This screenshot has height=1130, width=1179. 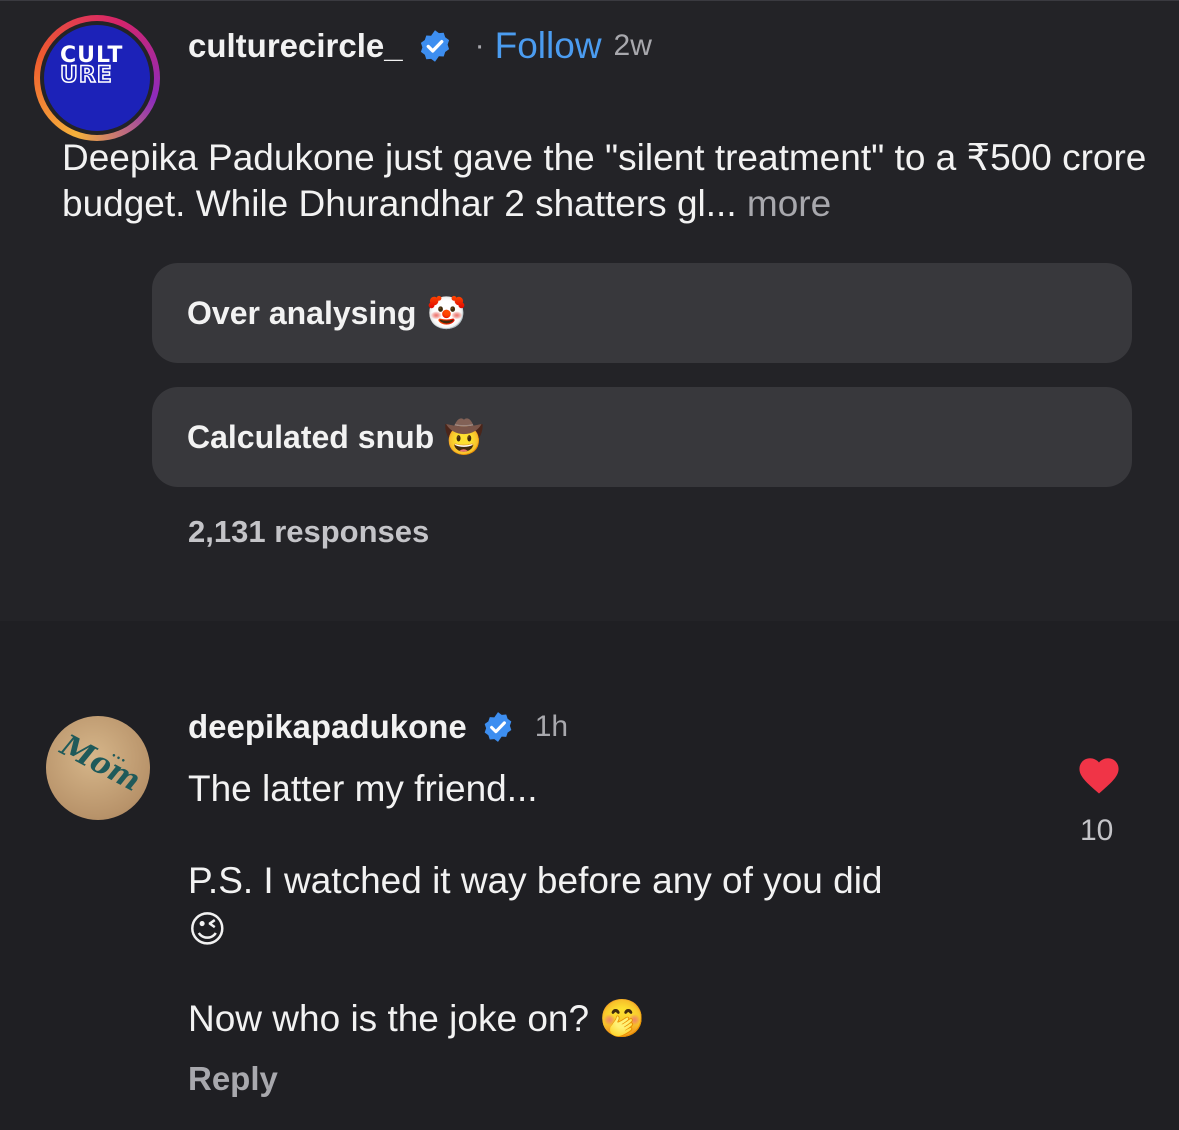 I want to click on follow-button: Follow, so click(x=548, y=46).